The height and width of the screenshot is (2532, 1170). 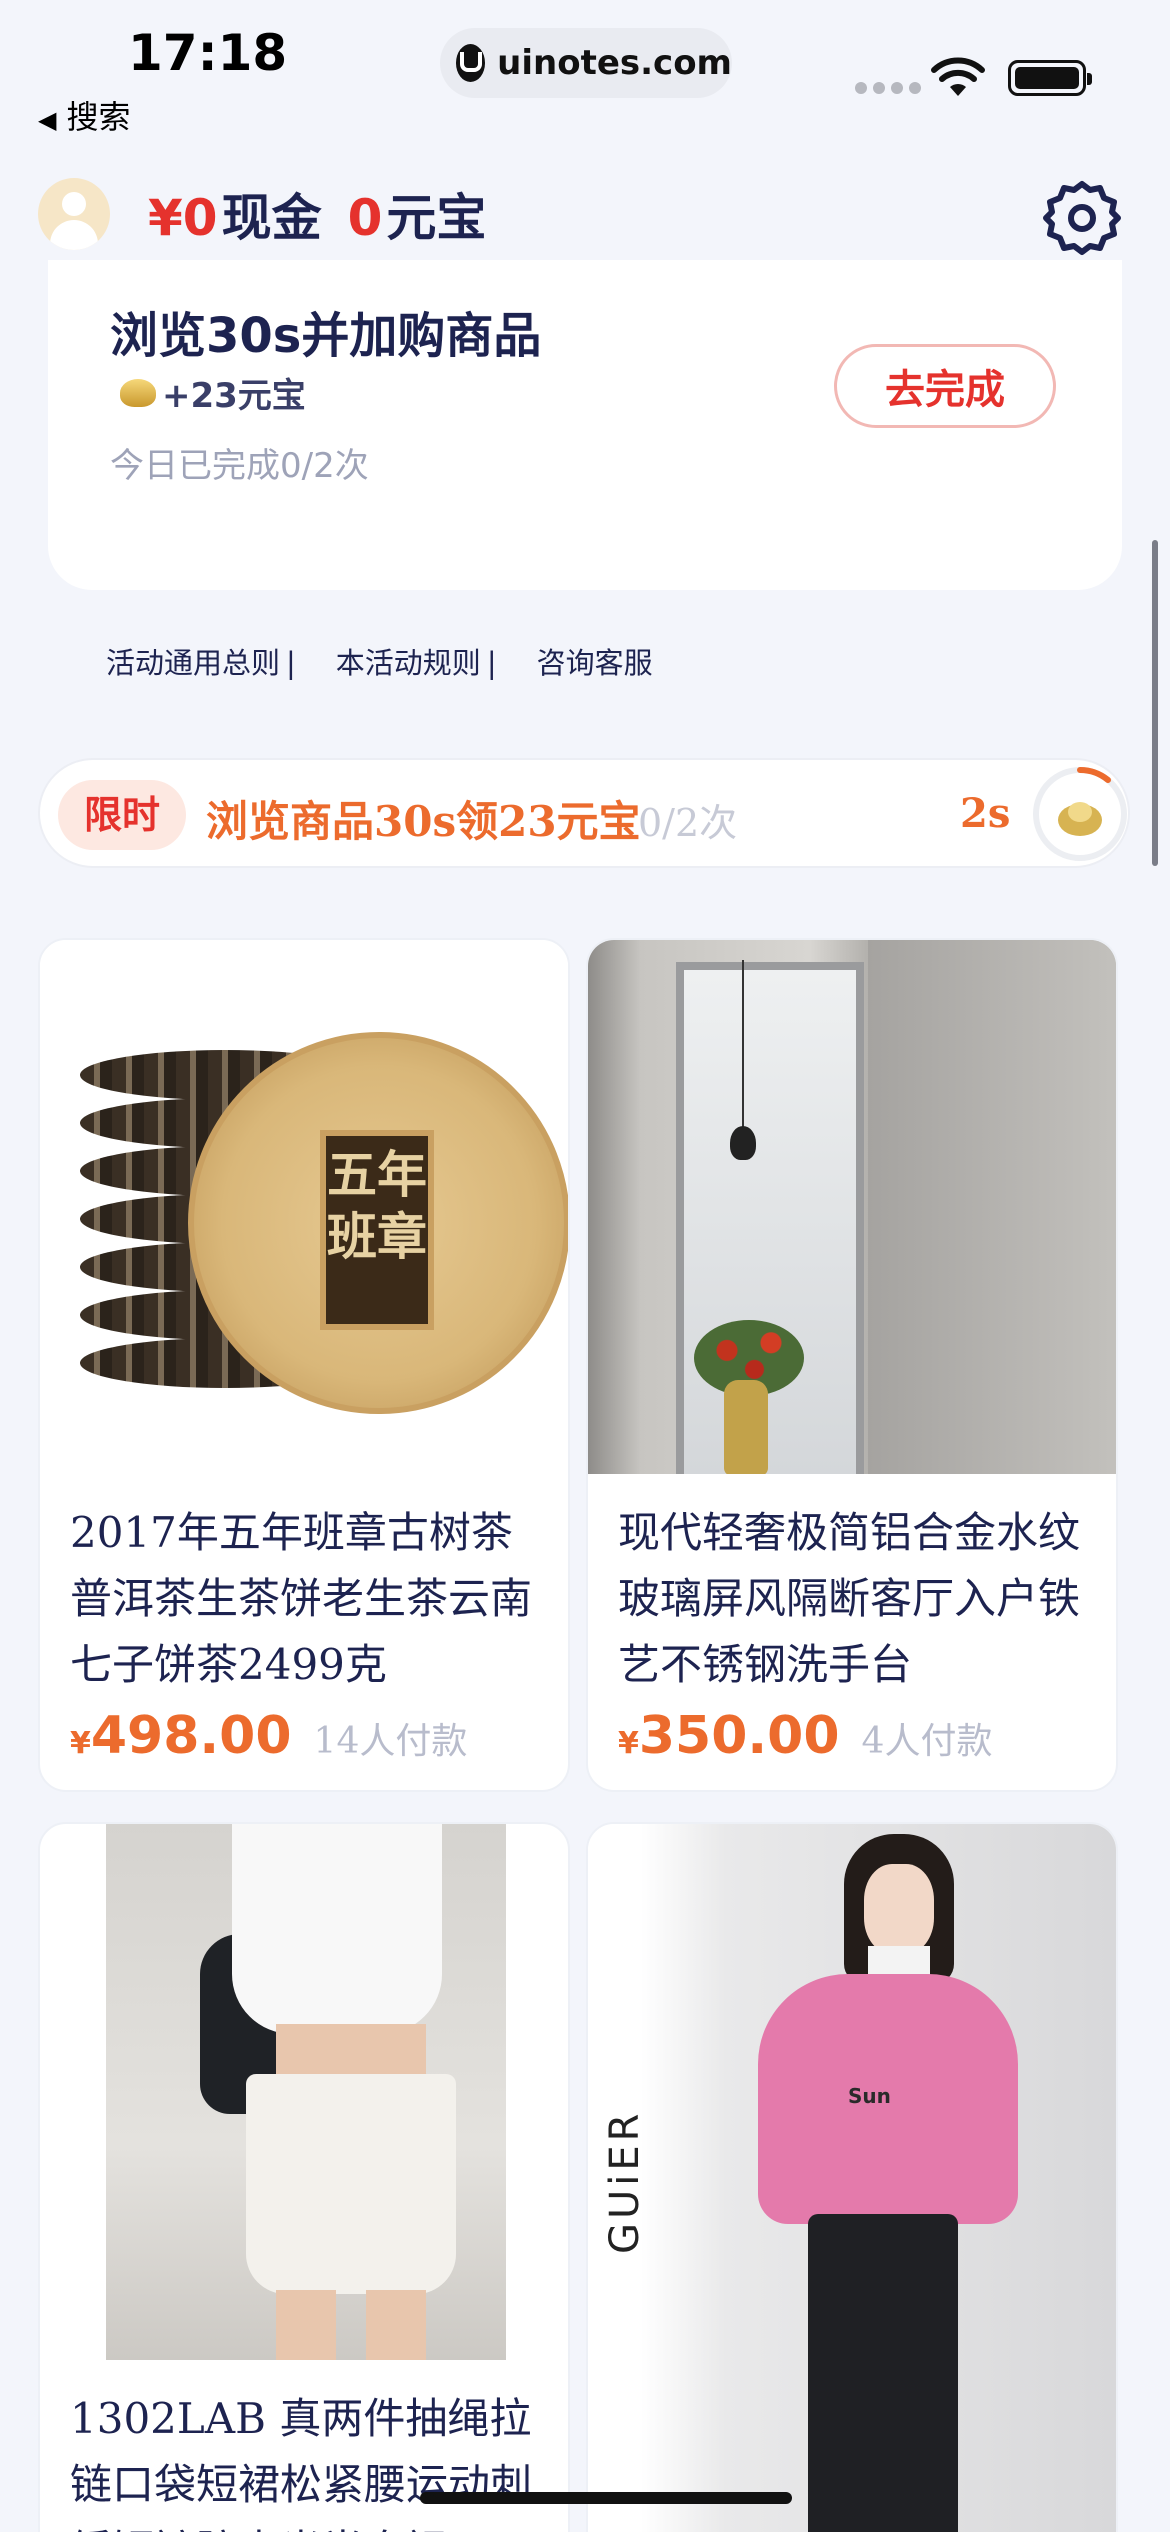 I want to click on task-card: 浏览30s并加购商品 +23元宝 今日已完成0/2次 去完成, so click(x=585, y=425).